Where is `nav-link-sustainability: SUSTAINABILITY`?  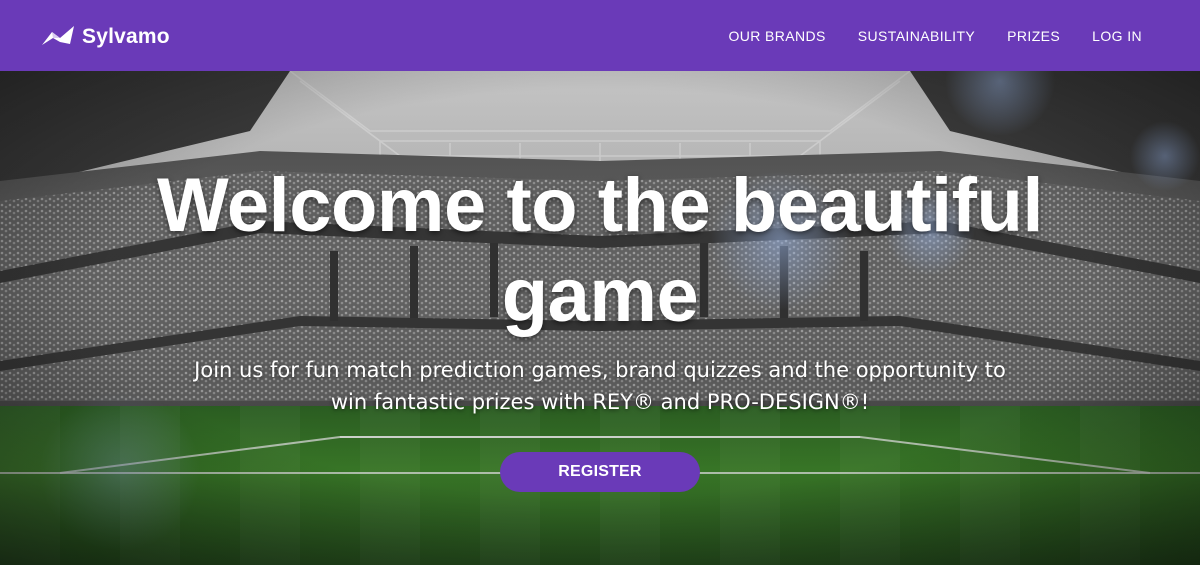 nav-link-sustainability: SUSTAINABILITY is located at coordinates (916, 36).